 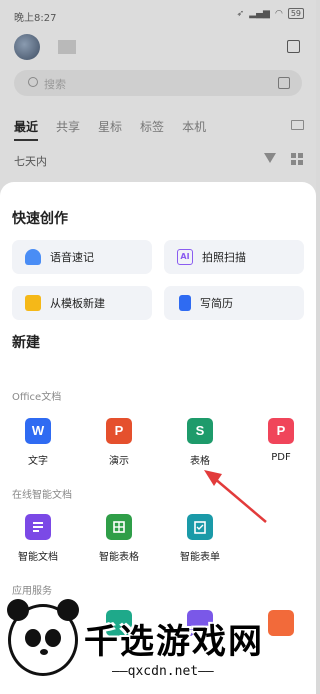 What do you see at coordinates (295, 13) in the screenshot?
I see `battery-icon: 59` at bounding box center [295, 13].